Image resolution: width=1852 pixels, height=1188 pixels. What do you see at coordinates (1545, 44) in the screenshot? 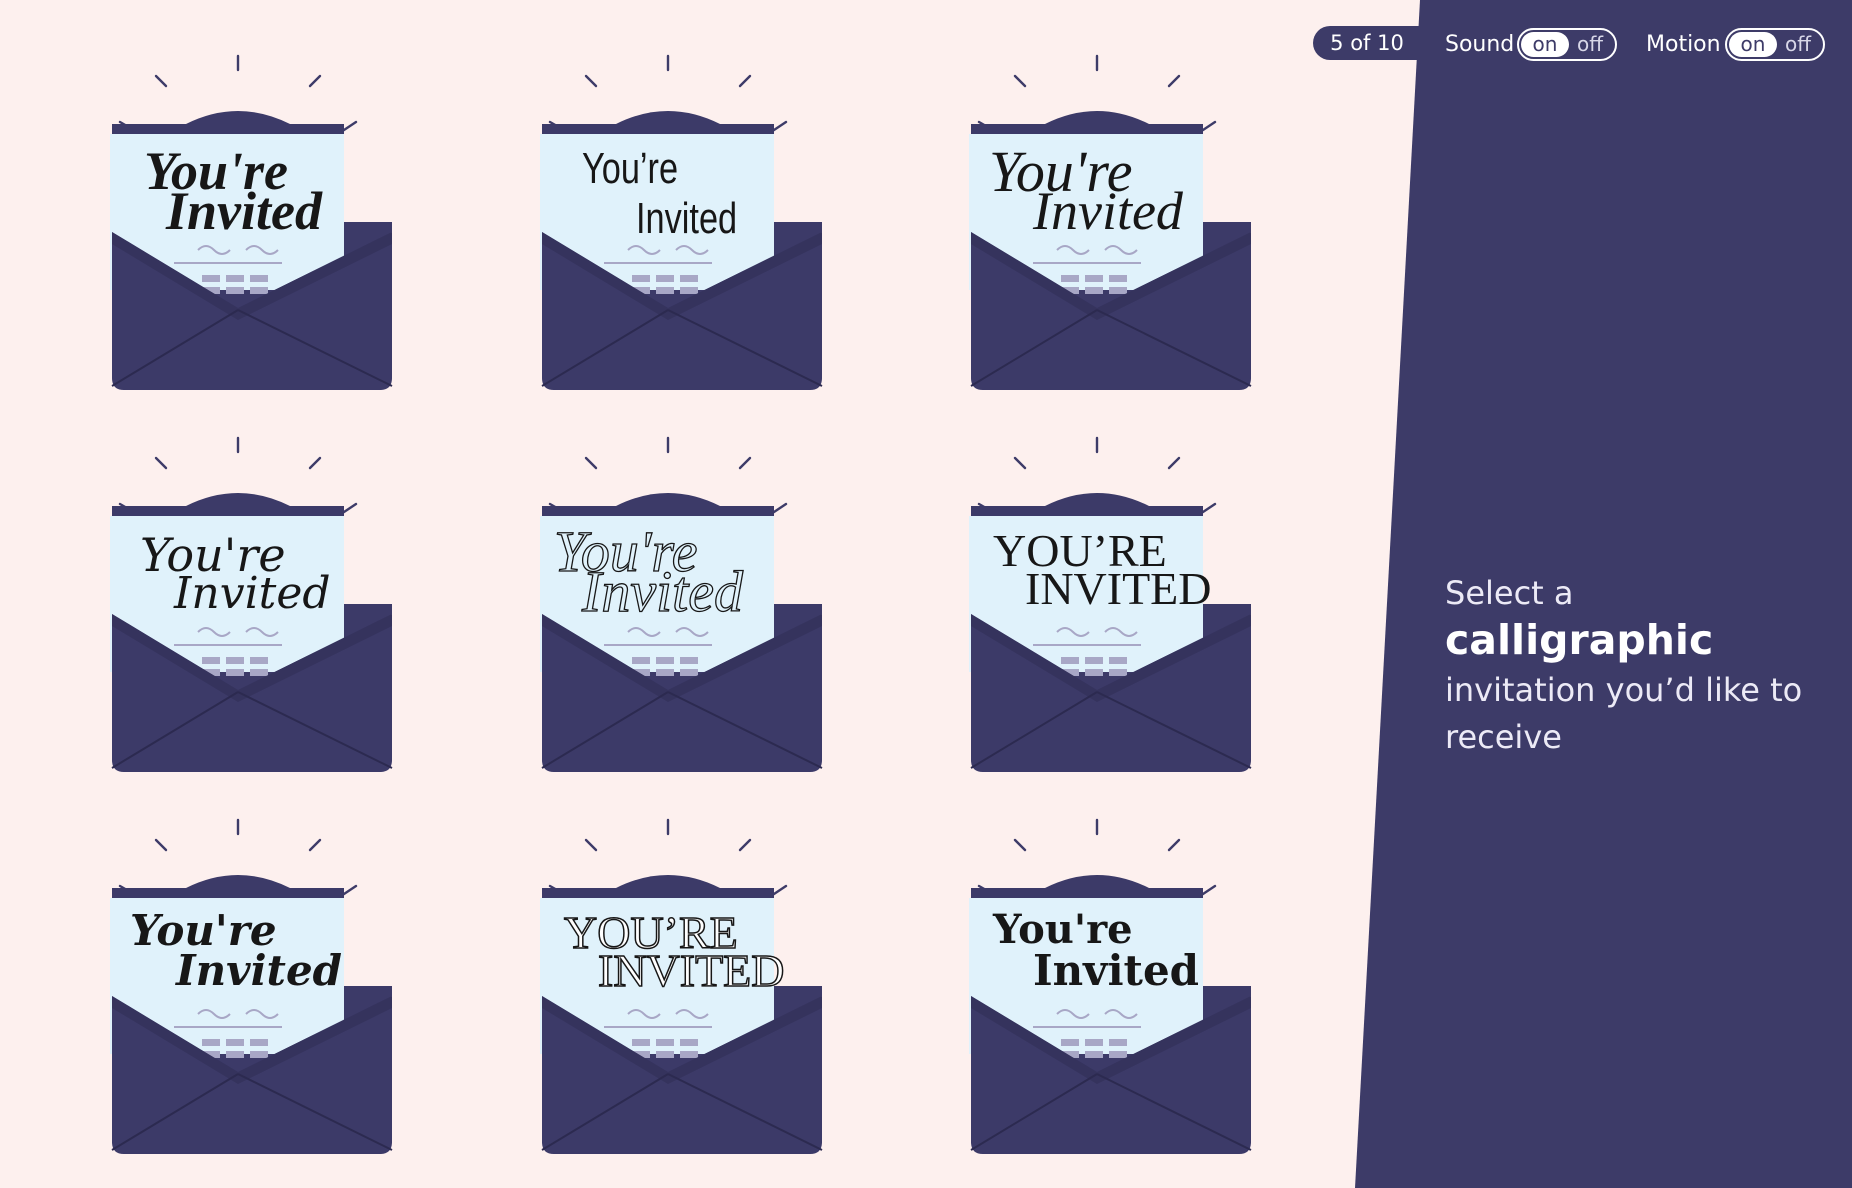
I see `sound-on-option: on` at bounding box center [1545, 44].